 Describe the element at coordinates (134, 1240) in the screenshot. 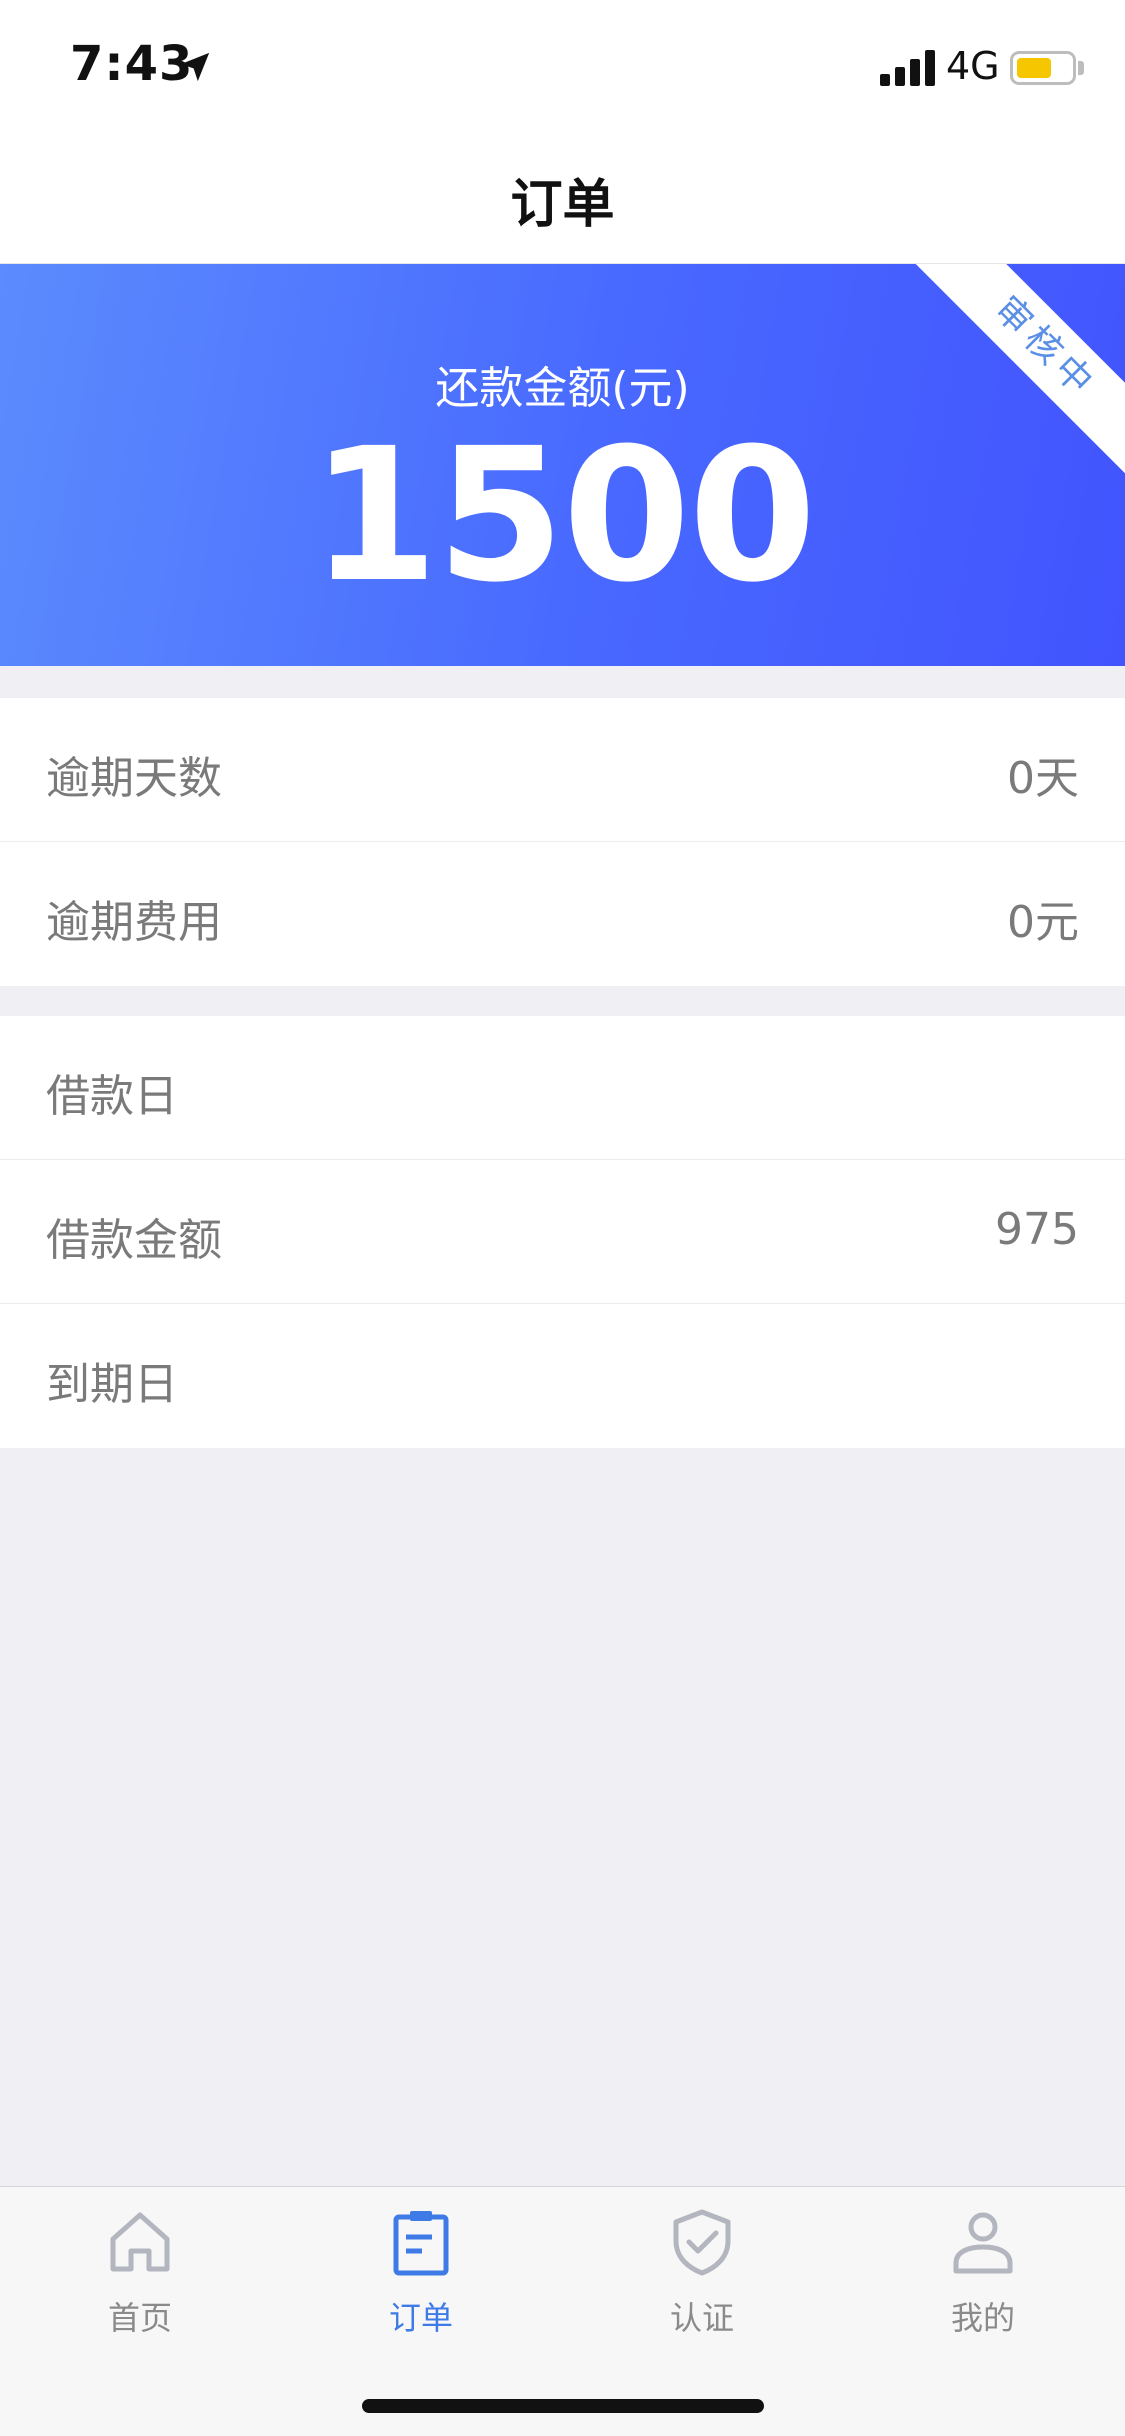

I see `loan-amount-label: 借款金额` at that location.